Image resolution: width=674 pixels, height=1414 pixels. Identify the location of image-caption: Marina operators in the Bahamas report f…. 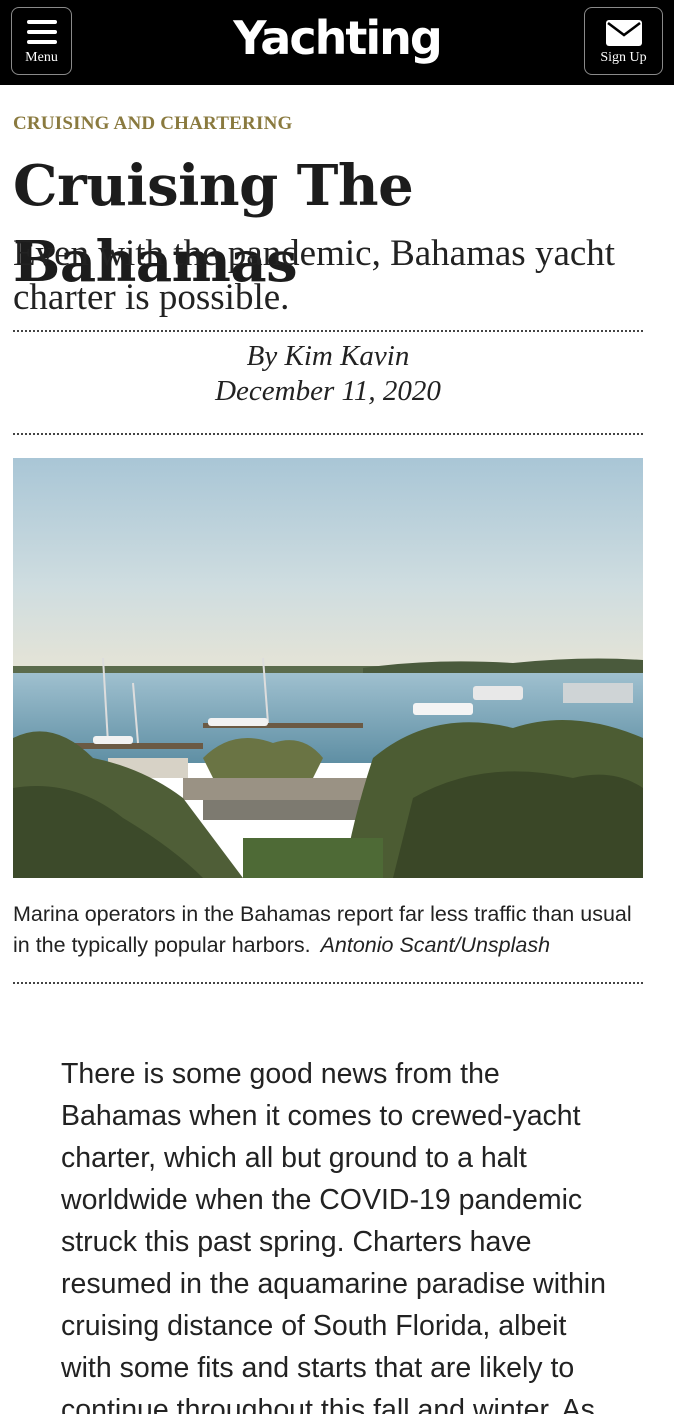
(328, 930).